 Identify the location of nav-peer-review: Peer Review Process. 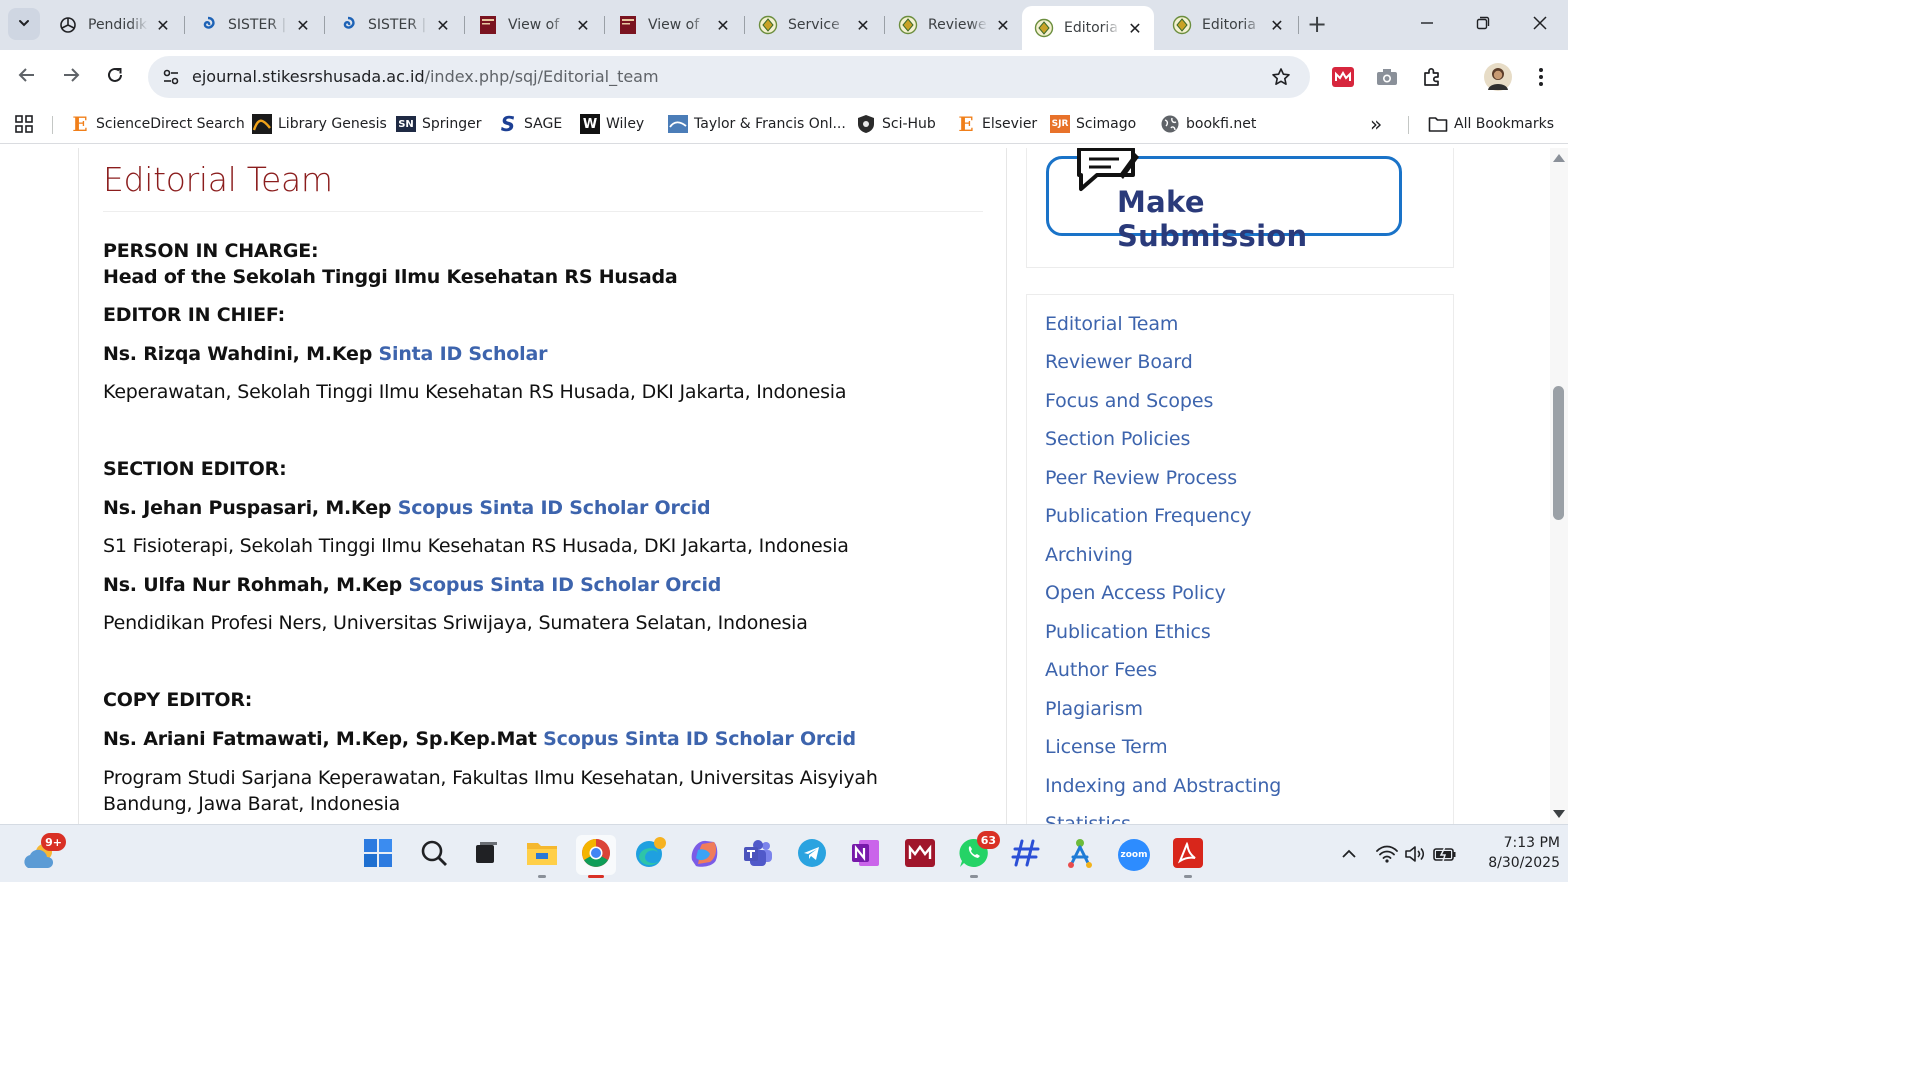
(1141, 478).